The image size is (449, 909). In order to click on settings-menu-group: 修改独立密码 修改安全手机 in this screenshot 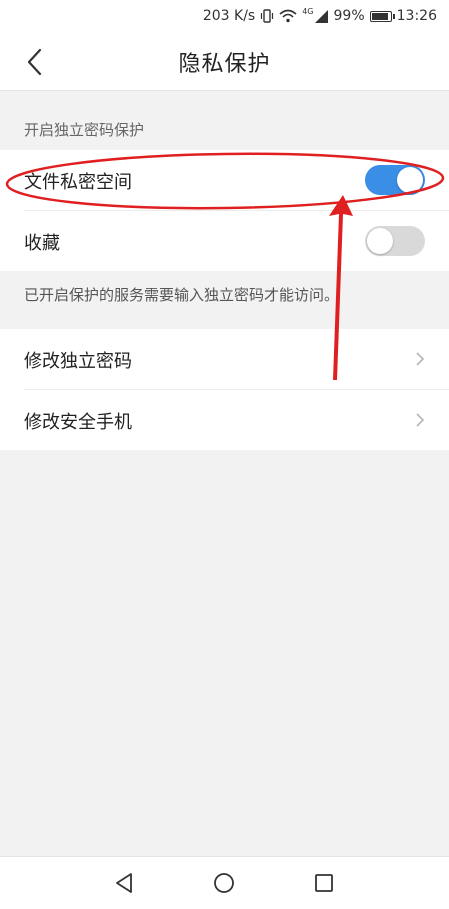, I will do `click(224, 389)`.